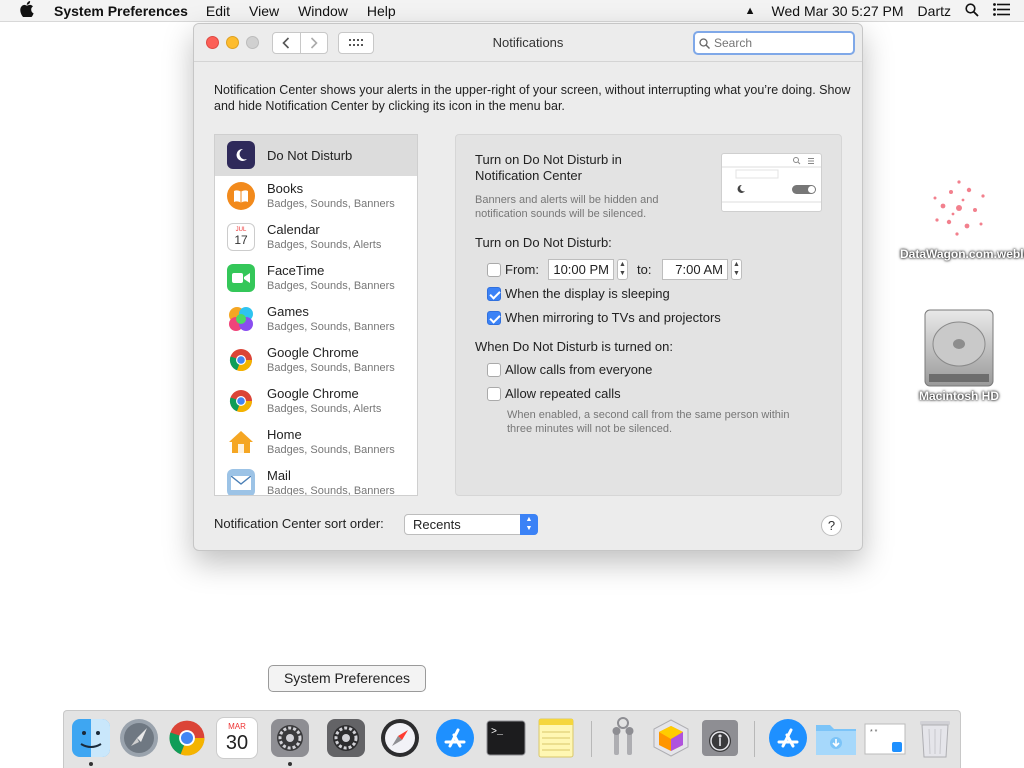  I want to click on dock-system-preferences-hovered, so click(346, 738).